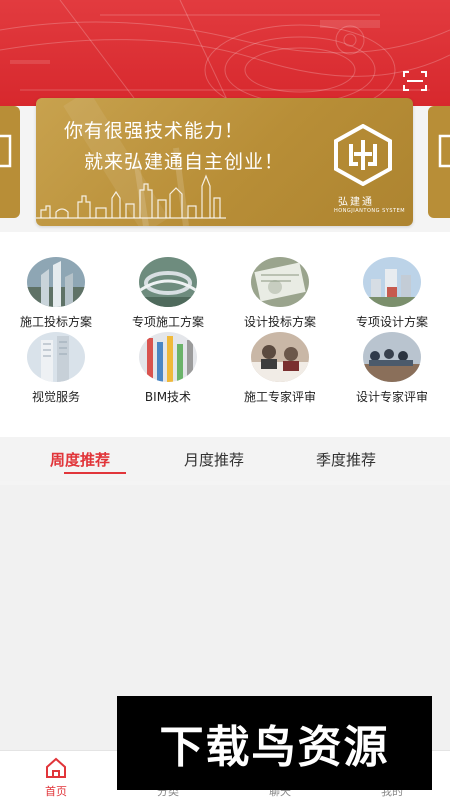 This screenshot has height=800, width=450. What do you see at coordinates (95, 473) in the screenshot?
I see `active-tab-indicator` at bounding box center [95, 473].